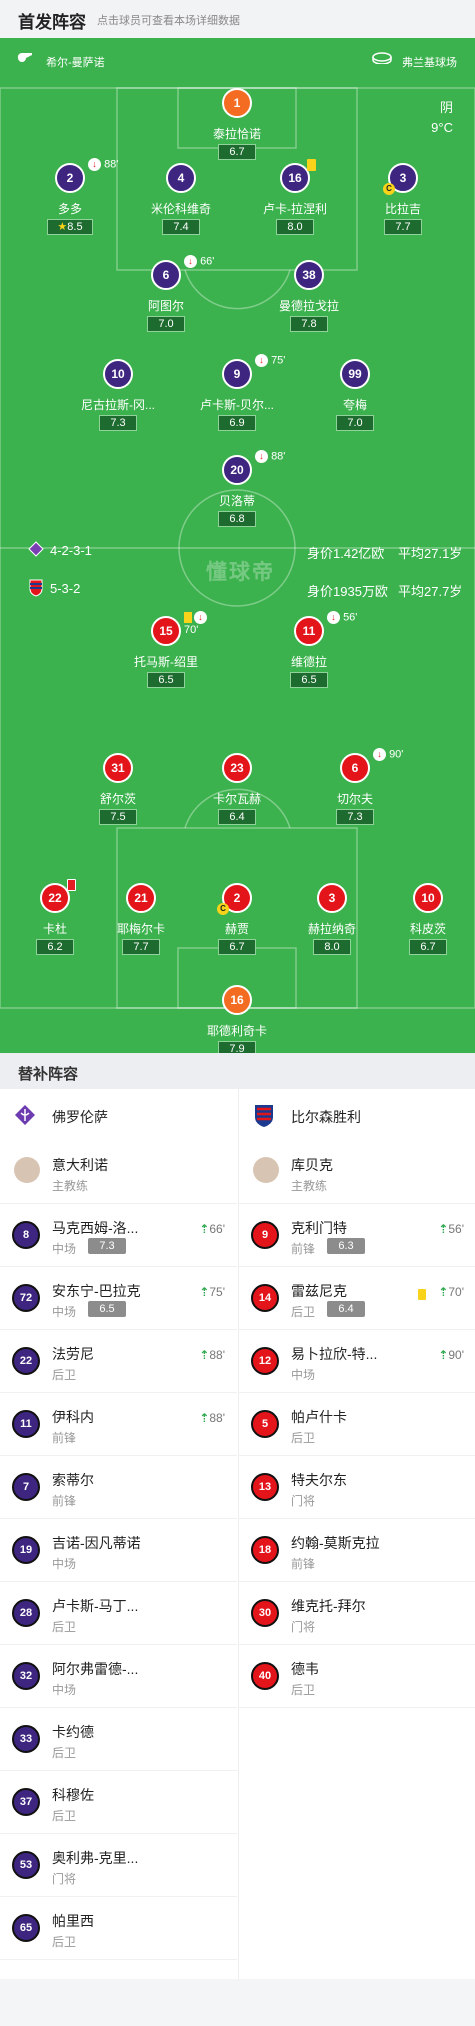 This screenshot has height=2026, width=475. I want to click on sub-player-row: 9 克利门特 前锋 6.3 ⇡56', so click(357, 1235).